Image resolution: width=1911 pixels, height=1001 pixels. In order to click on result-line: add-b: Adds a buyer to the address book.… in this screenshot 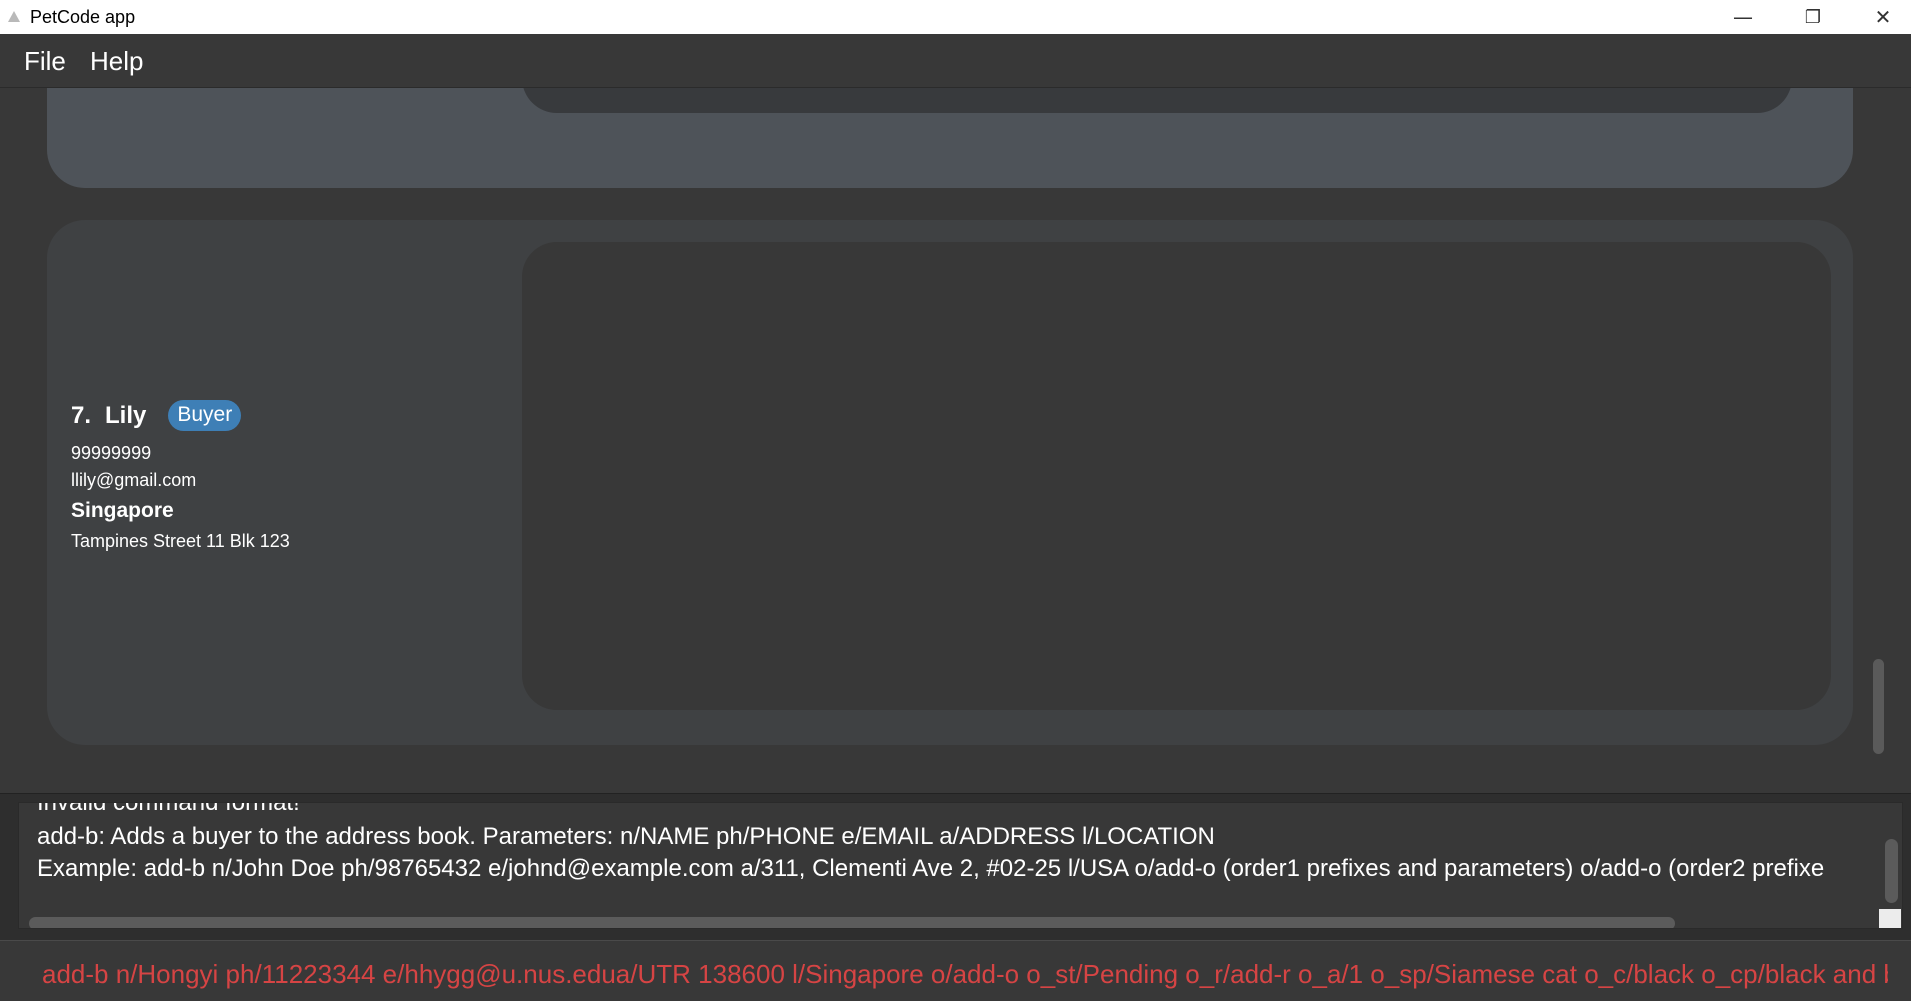, I will do `click(626, 836)`.